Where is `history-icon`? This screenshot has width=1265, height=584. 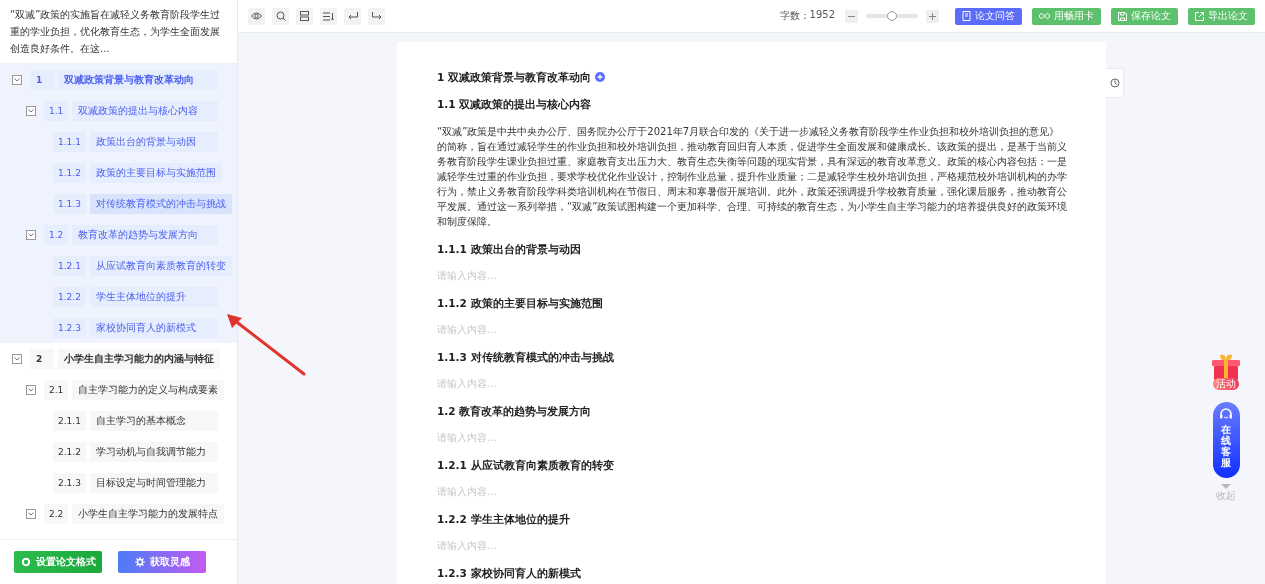
history-icon is located at coordinates (1114, 83).